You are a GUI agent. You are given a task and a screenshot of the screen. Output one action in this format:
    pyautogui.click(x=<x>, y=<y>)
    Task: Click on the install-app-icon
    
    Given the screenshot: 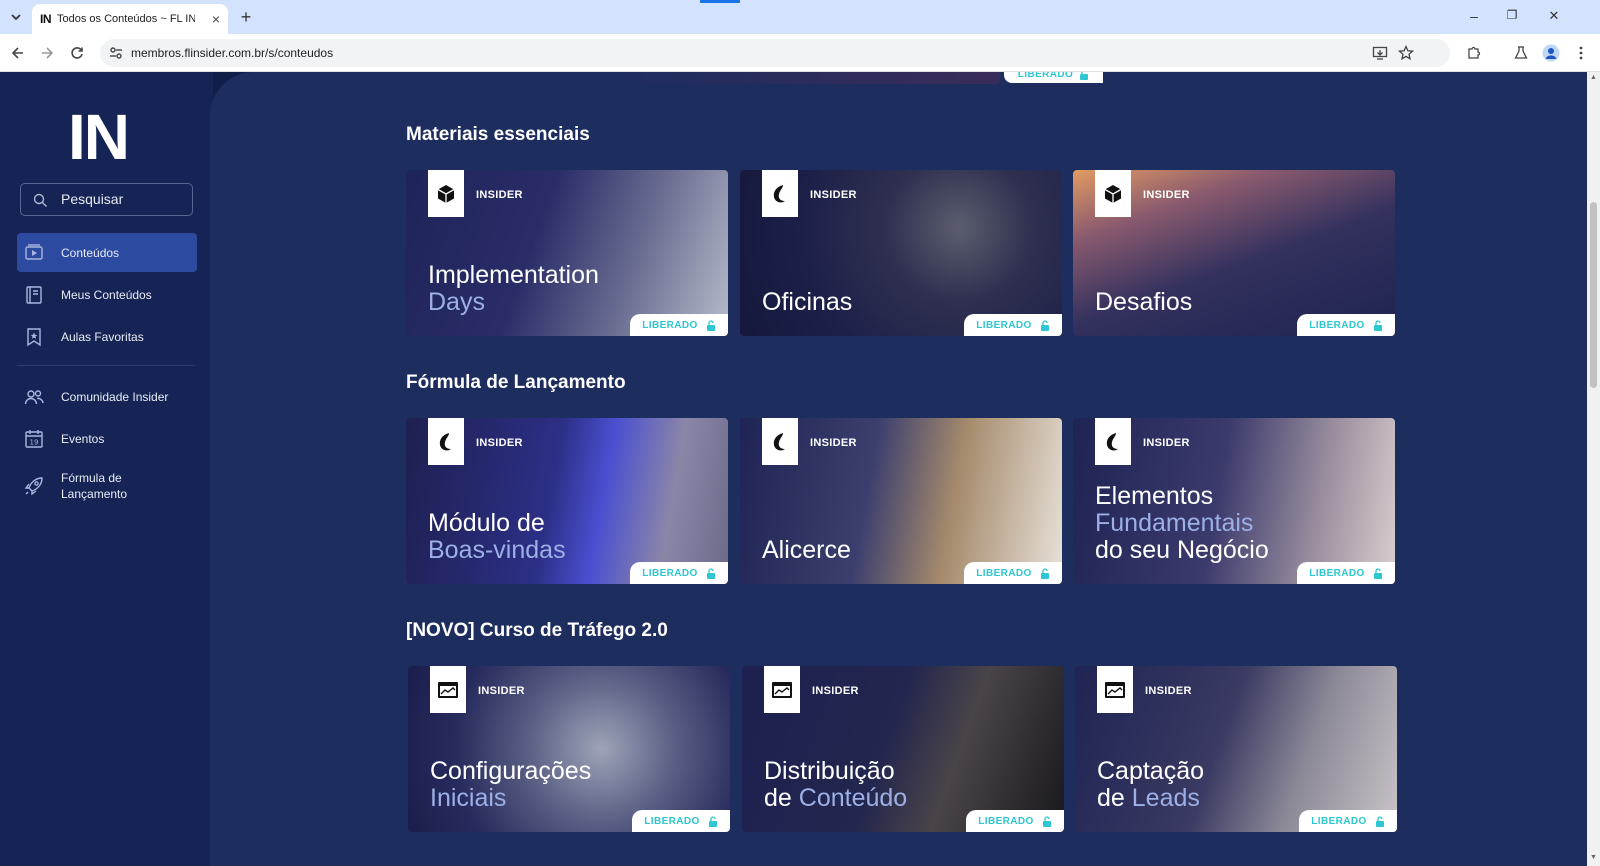 What is the action you would take?
    pyautogui.click(x=1380, y=53)
    